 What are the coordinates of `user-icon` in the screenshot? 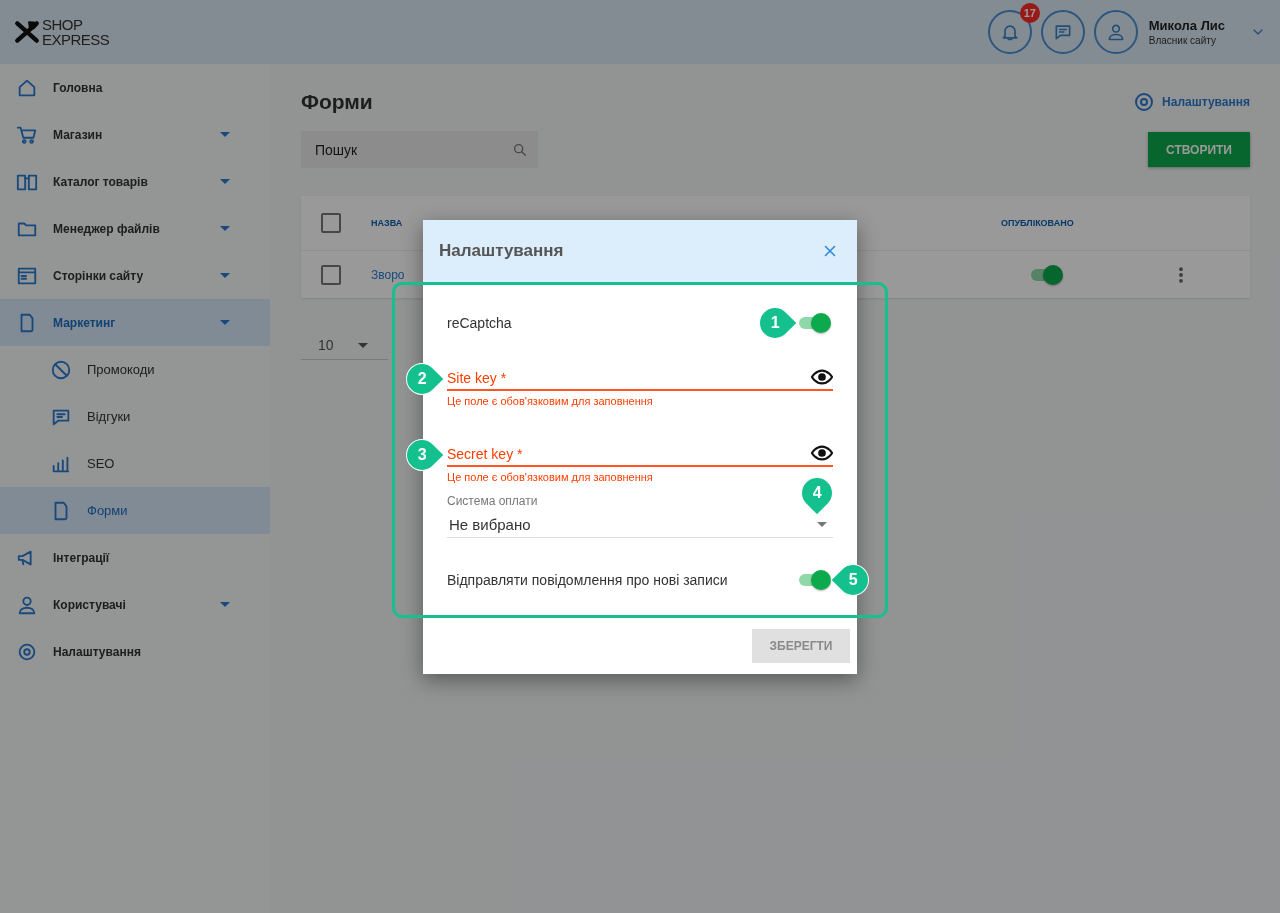 It's located at (1115, 32).